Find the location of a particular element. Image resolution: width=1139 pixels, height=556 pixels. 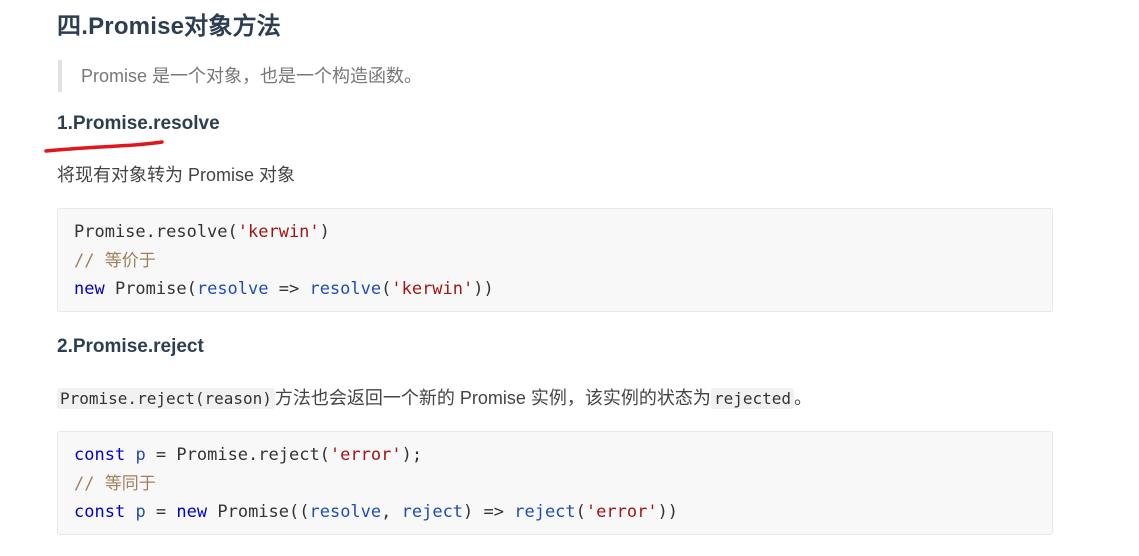

section-title-reject: 2.Promise.reject is located at coordinates (130, 346).